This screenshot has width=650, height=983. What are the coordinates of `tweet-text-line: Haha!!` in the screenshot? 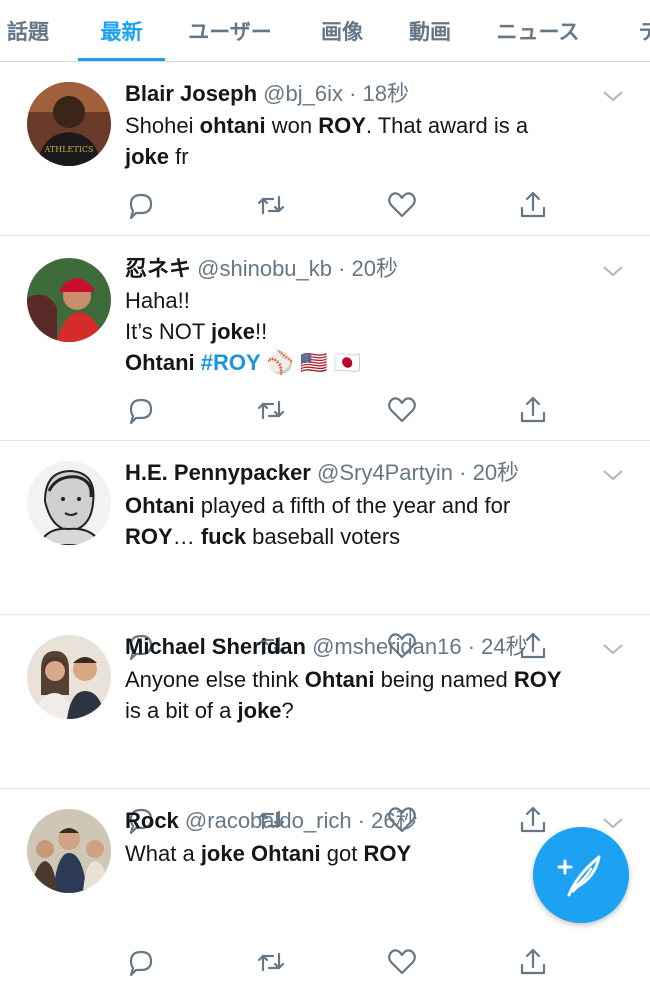 It's located at (377, 300).